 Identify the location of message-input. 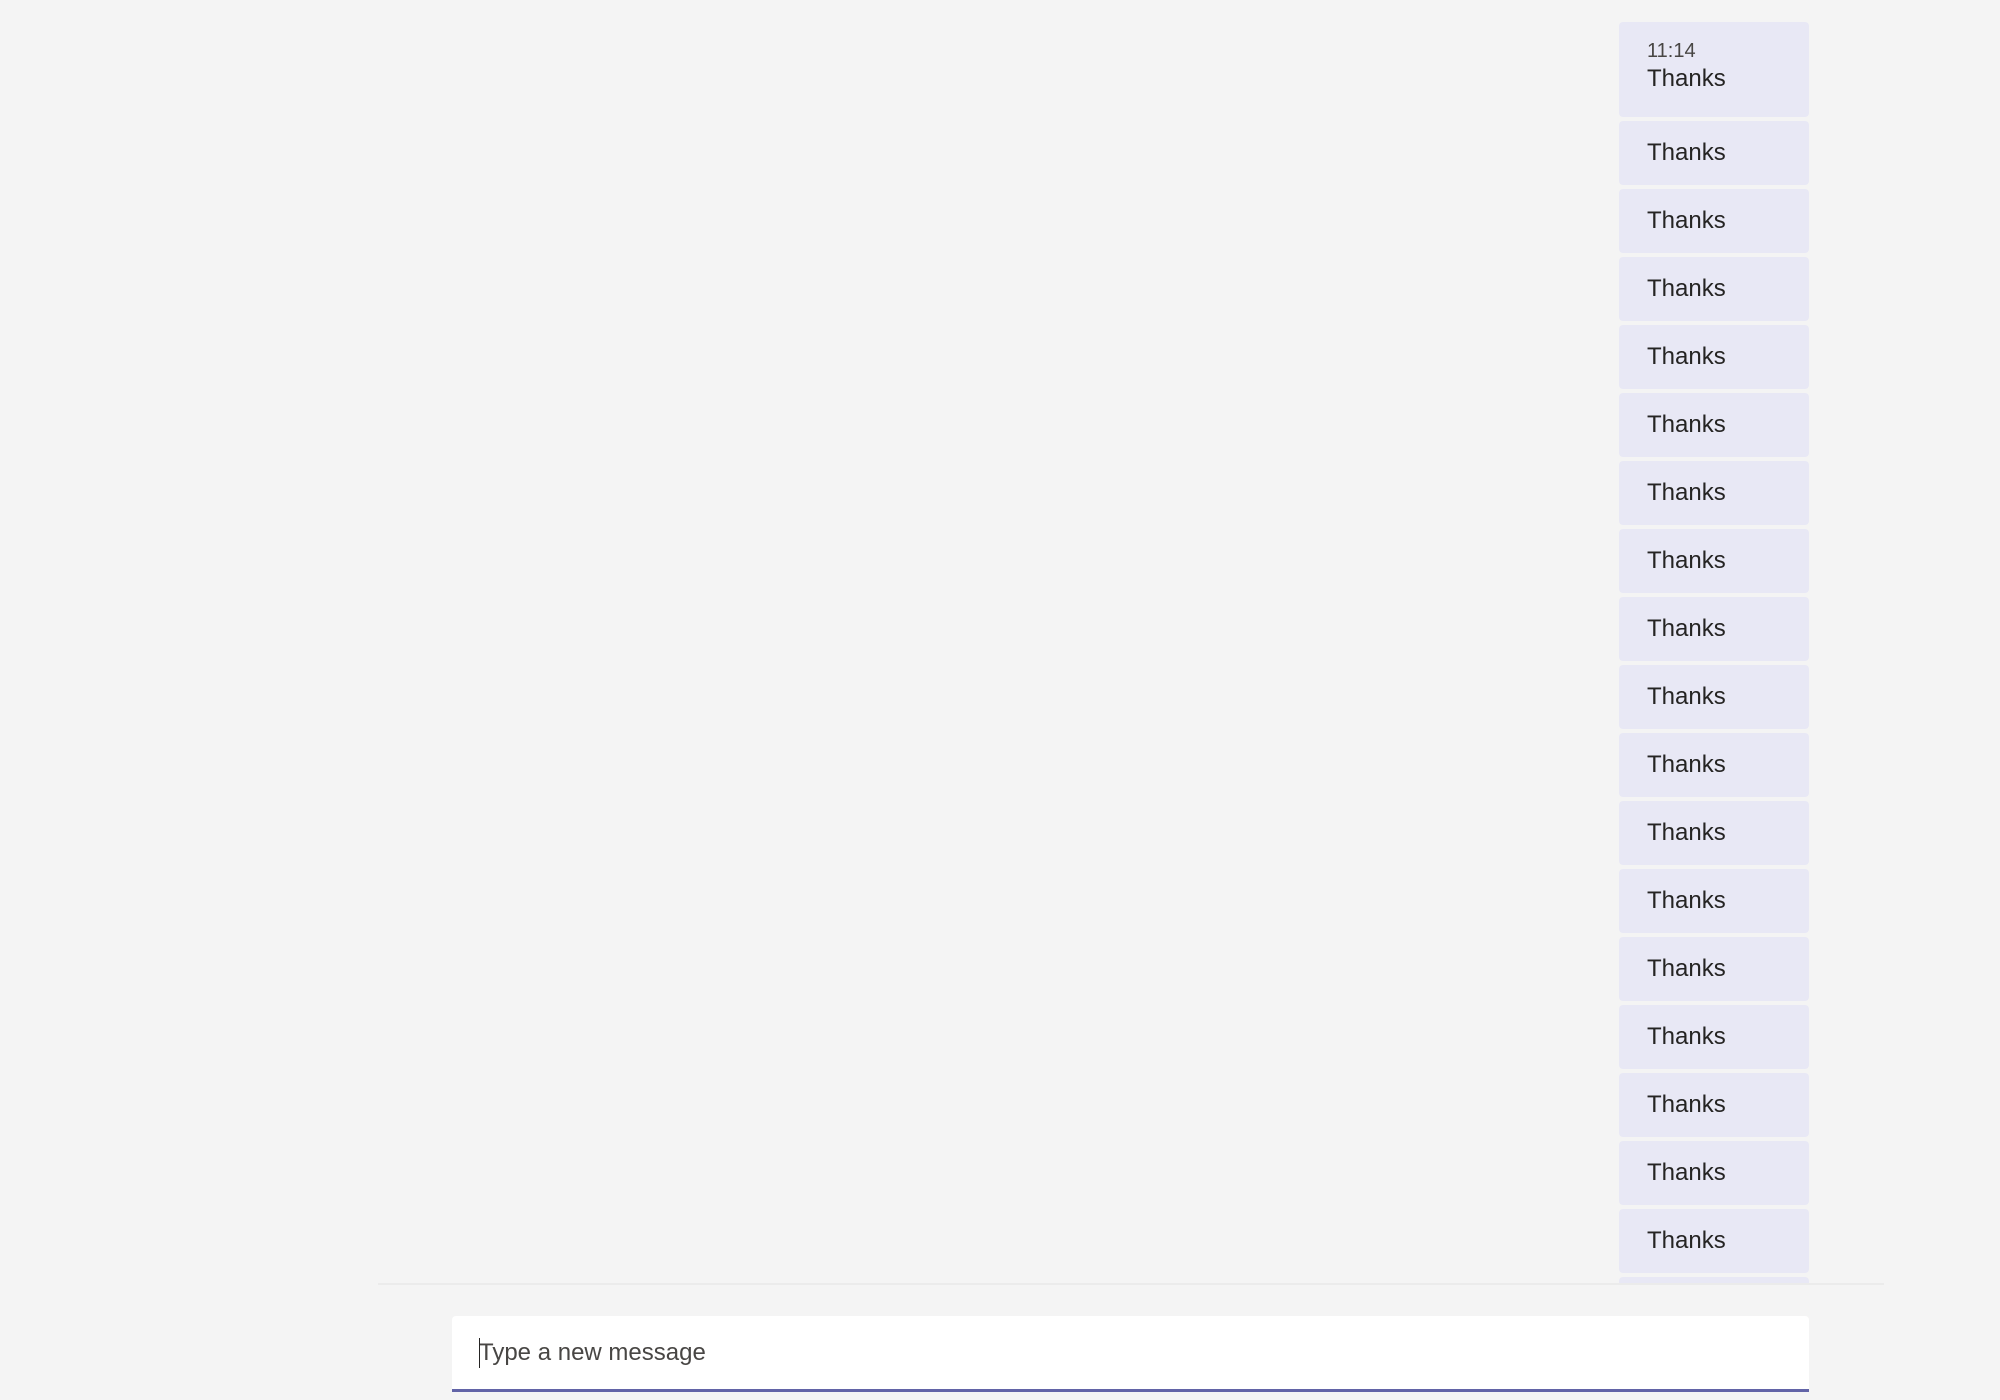
(1129, 1352).